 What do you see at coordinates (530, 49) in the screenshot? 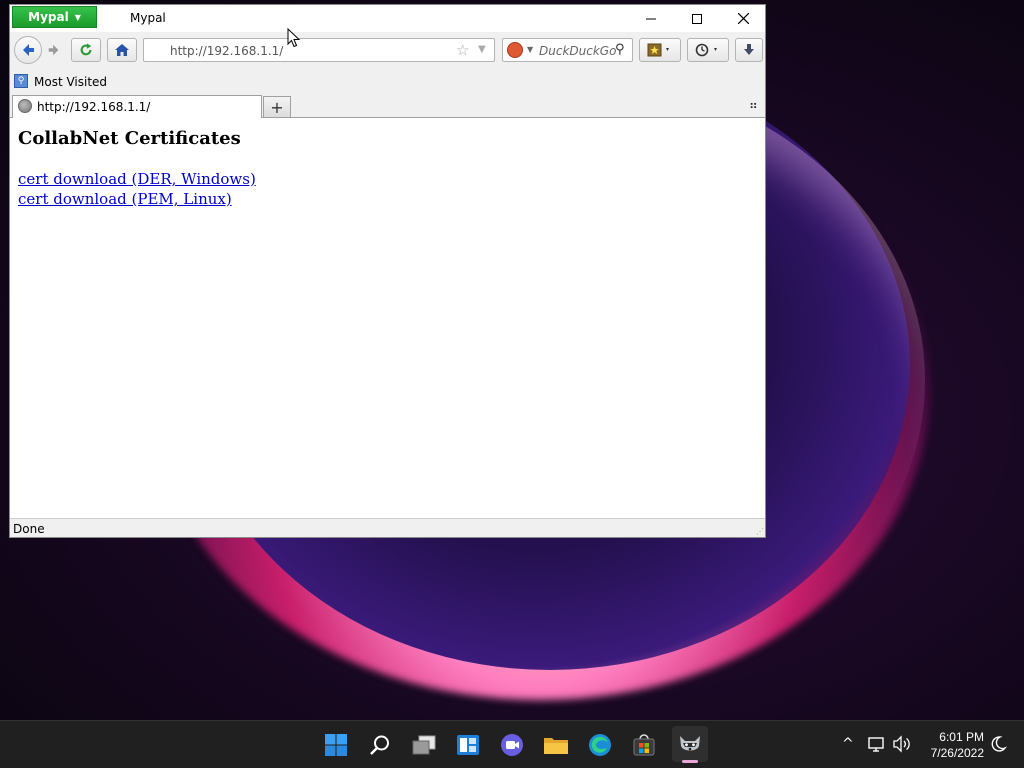
I see `search-engine-caret-icon: ▼` at bounding box center [530, 49].